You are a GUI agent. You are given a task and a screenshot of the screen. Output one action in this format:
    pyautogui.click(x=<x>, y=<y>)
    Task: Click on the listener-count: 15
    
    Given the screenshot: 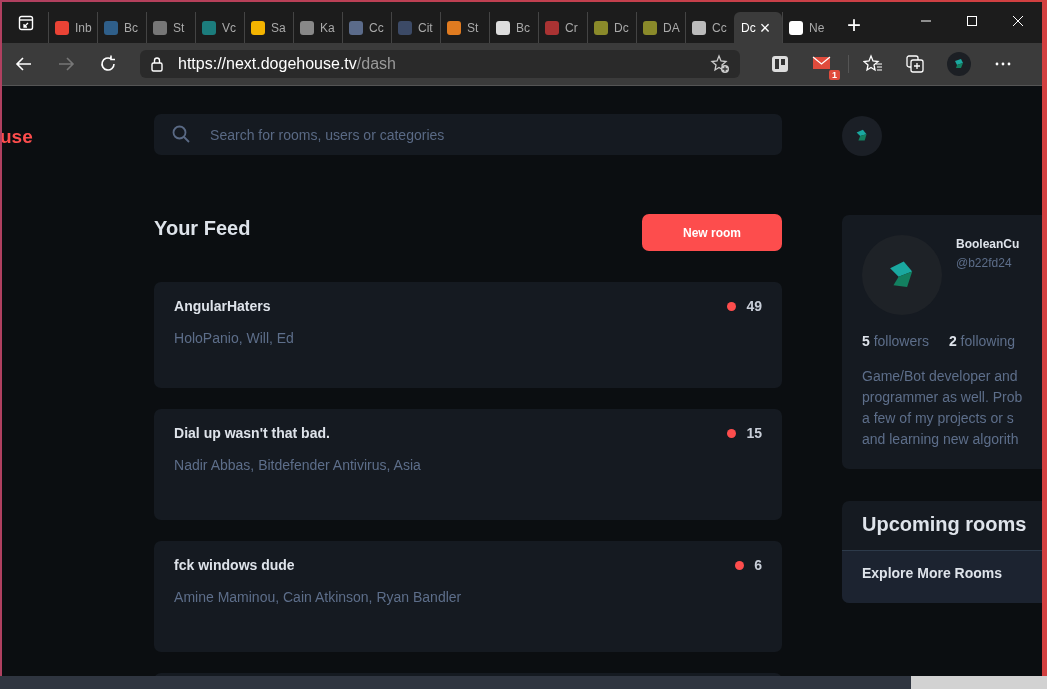 What is the action you would take?
    pyautogui.click(x=754, y=433)
    